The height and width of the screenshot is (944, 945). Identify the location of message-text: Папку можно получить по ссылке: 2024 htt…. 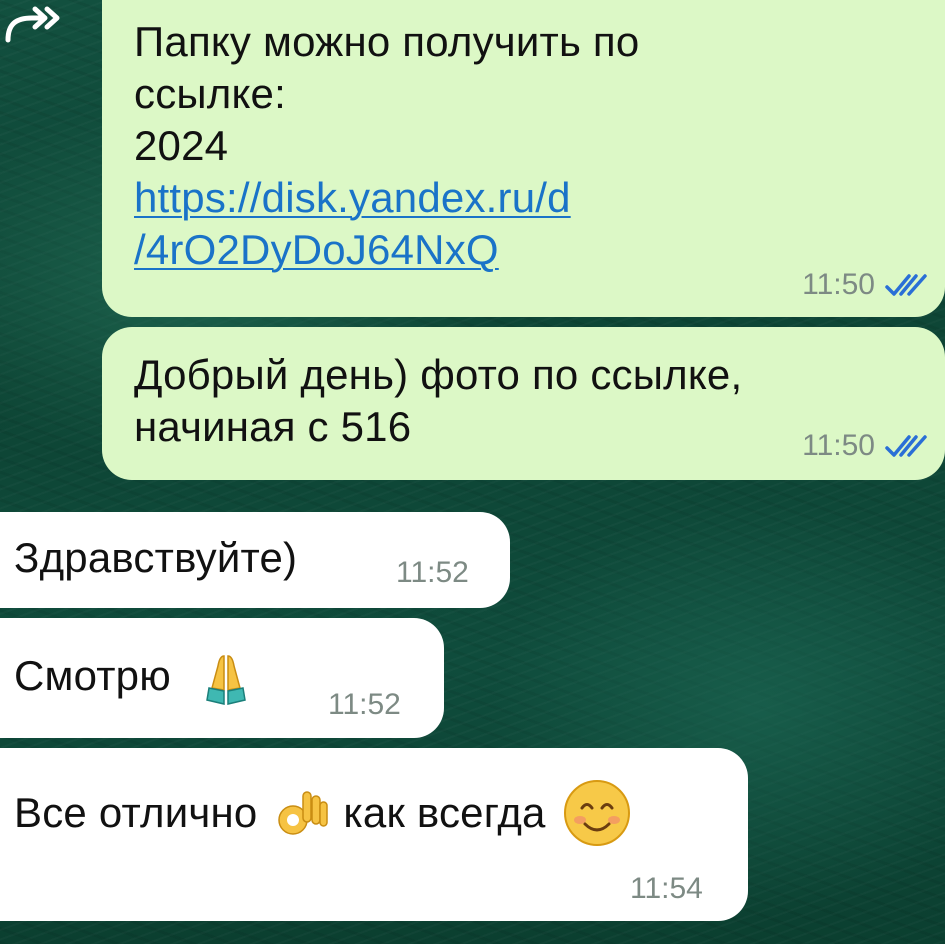
(386, 146).